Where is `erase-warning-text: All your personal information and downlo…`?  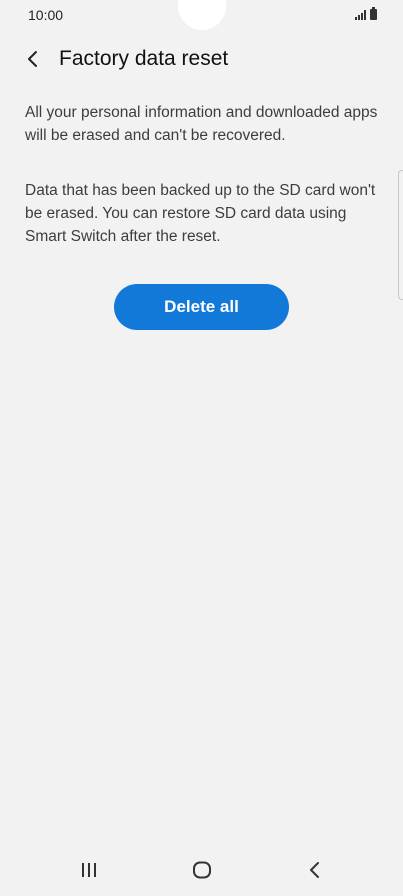 erase-warning-text: All your personal information and downlo… is located at coordinates (201, 124).